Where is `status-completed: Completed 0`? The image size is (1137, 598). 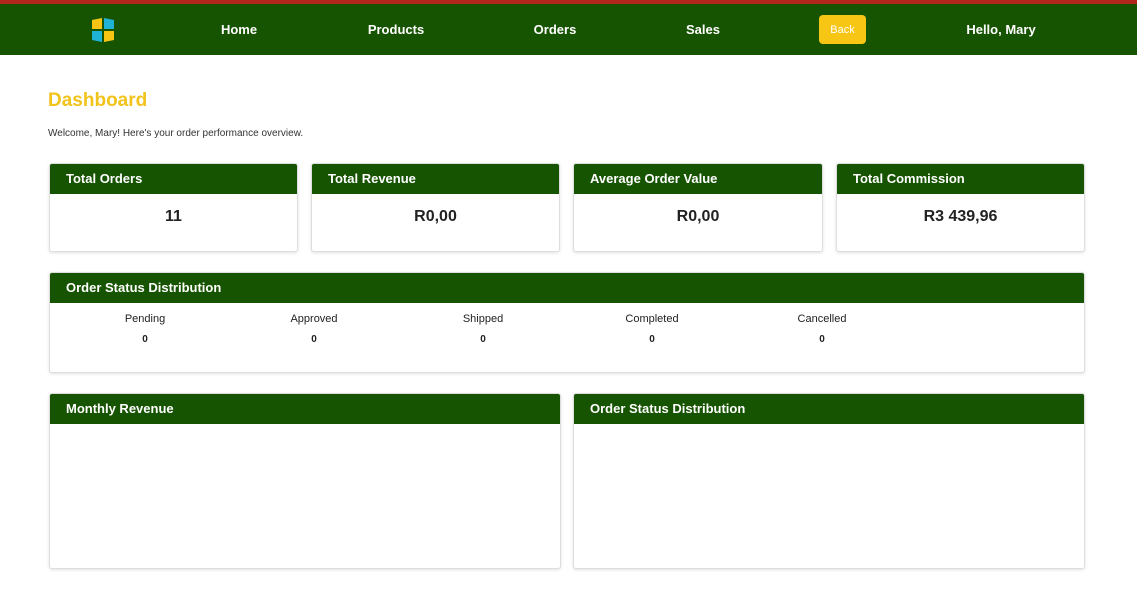 status-completed: Completed 0 is located at coordinates (652, 329).